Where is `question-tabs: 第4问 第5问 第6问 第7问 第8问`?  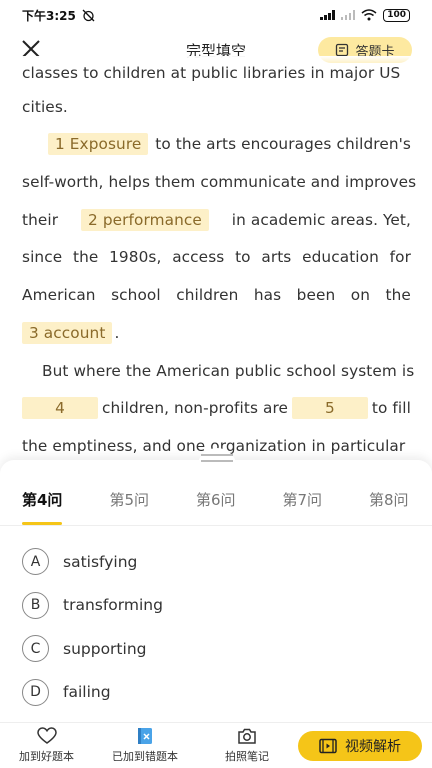
question-tabs: 第4问 第5问 第6问 第7问 第8问 is located at coordinates (216, 505).